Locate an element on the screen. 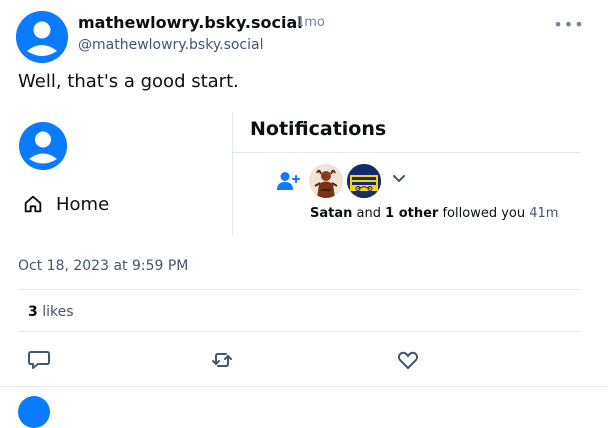  embed-notification-text: Satan and 1 other followed you 41m is located at coordinates (434, 213).